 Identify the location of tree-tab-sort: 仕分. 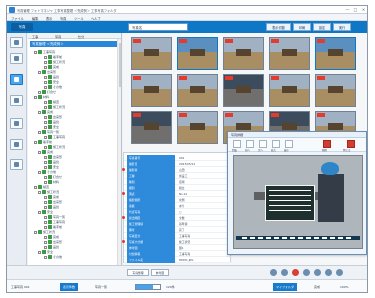
(81, 36).